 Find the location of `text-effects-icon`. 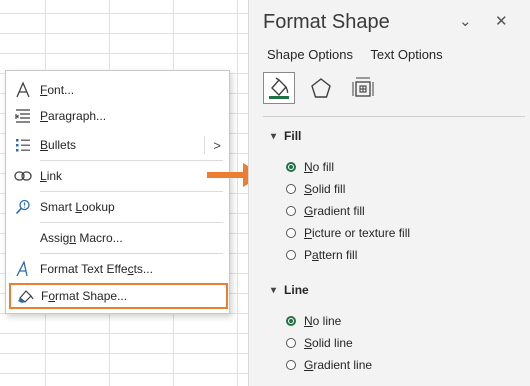

text-effects-icon is located at coordinates (23, 269).